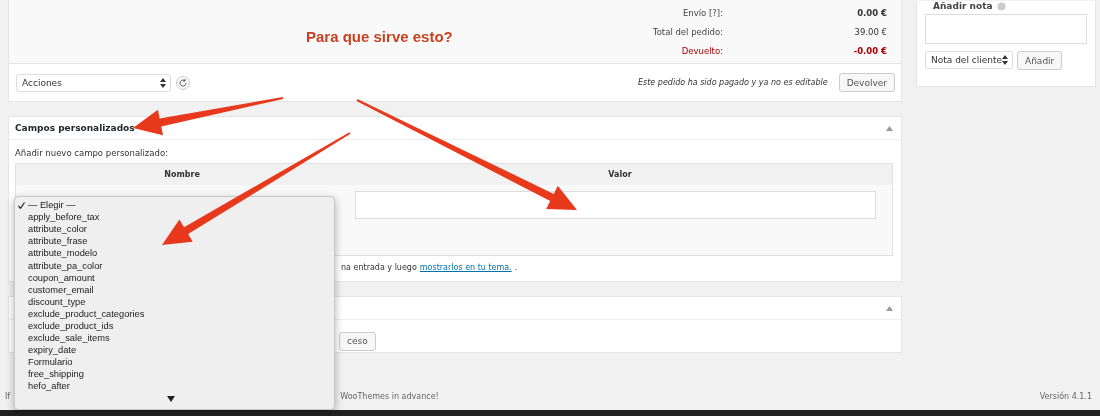  I want to click on notes-title: Añadir nota, so click(963, 6).